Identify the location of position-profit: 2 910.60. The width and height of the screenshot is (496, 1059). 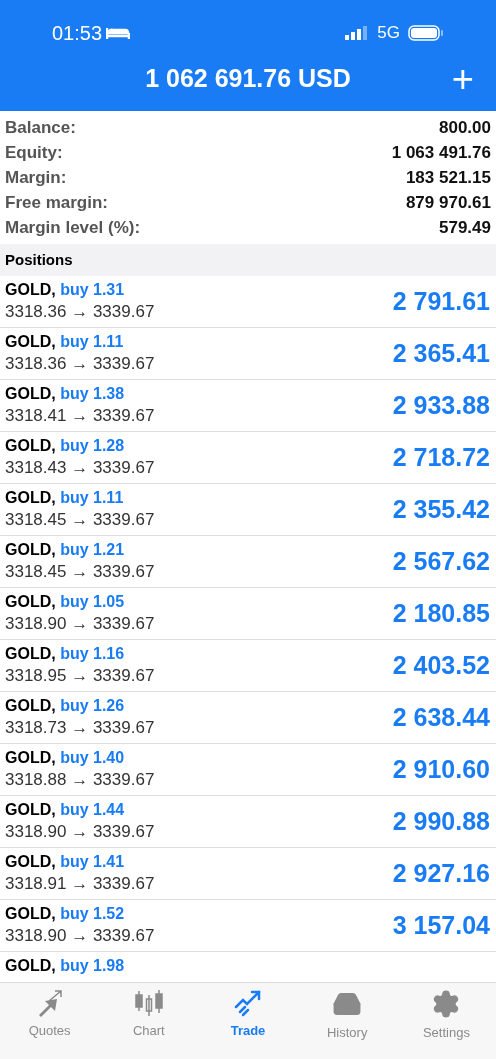
(441, 769).